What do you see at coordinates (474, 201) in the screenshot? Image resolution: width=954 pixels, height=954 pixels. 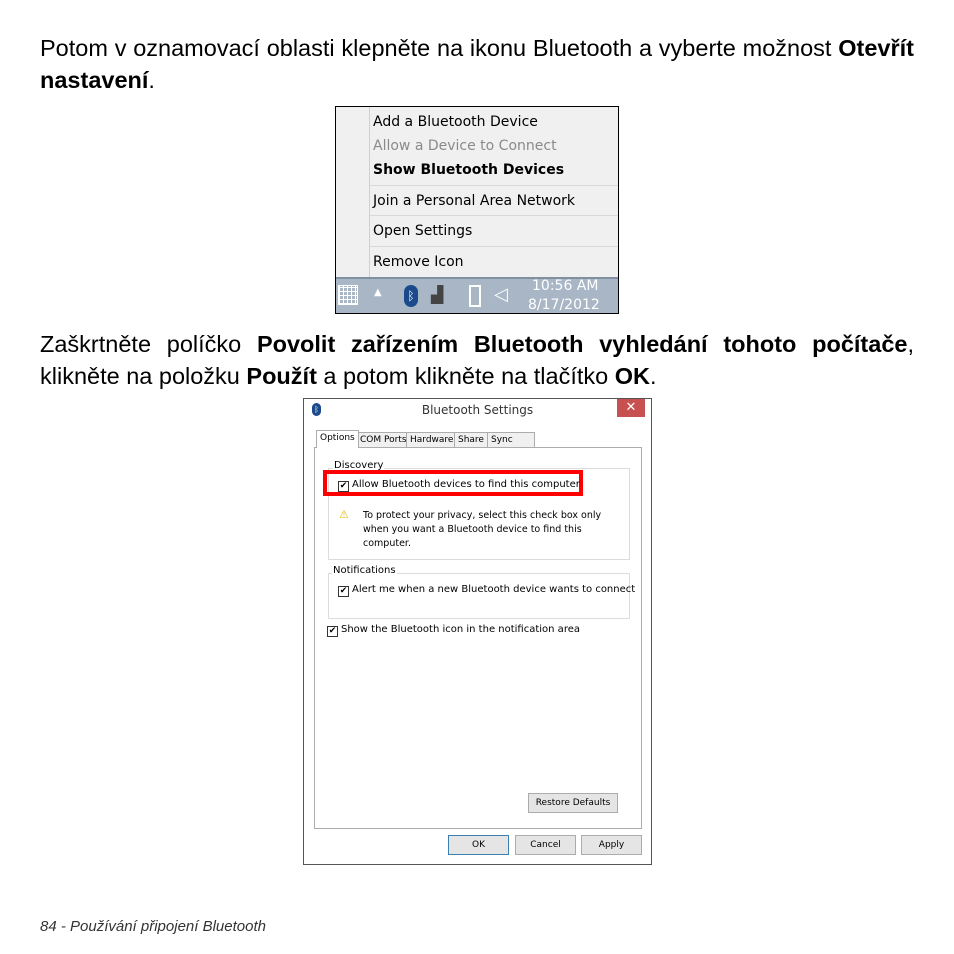 I see `menu-item-join-pan: Join a Personal Area Network` at bounding box center [474, 201].